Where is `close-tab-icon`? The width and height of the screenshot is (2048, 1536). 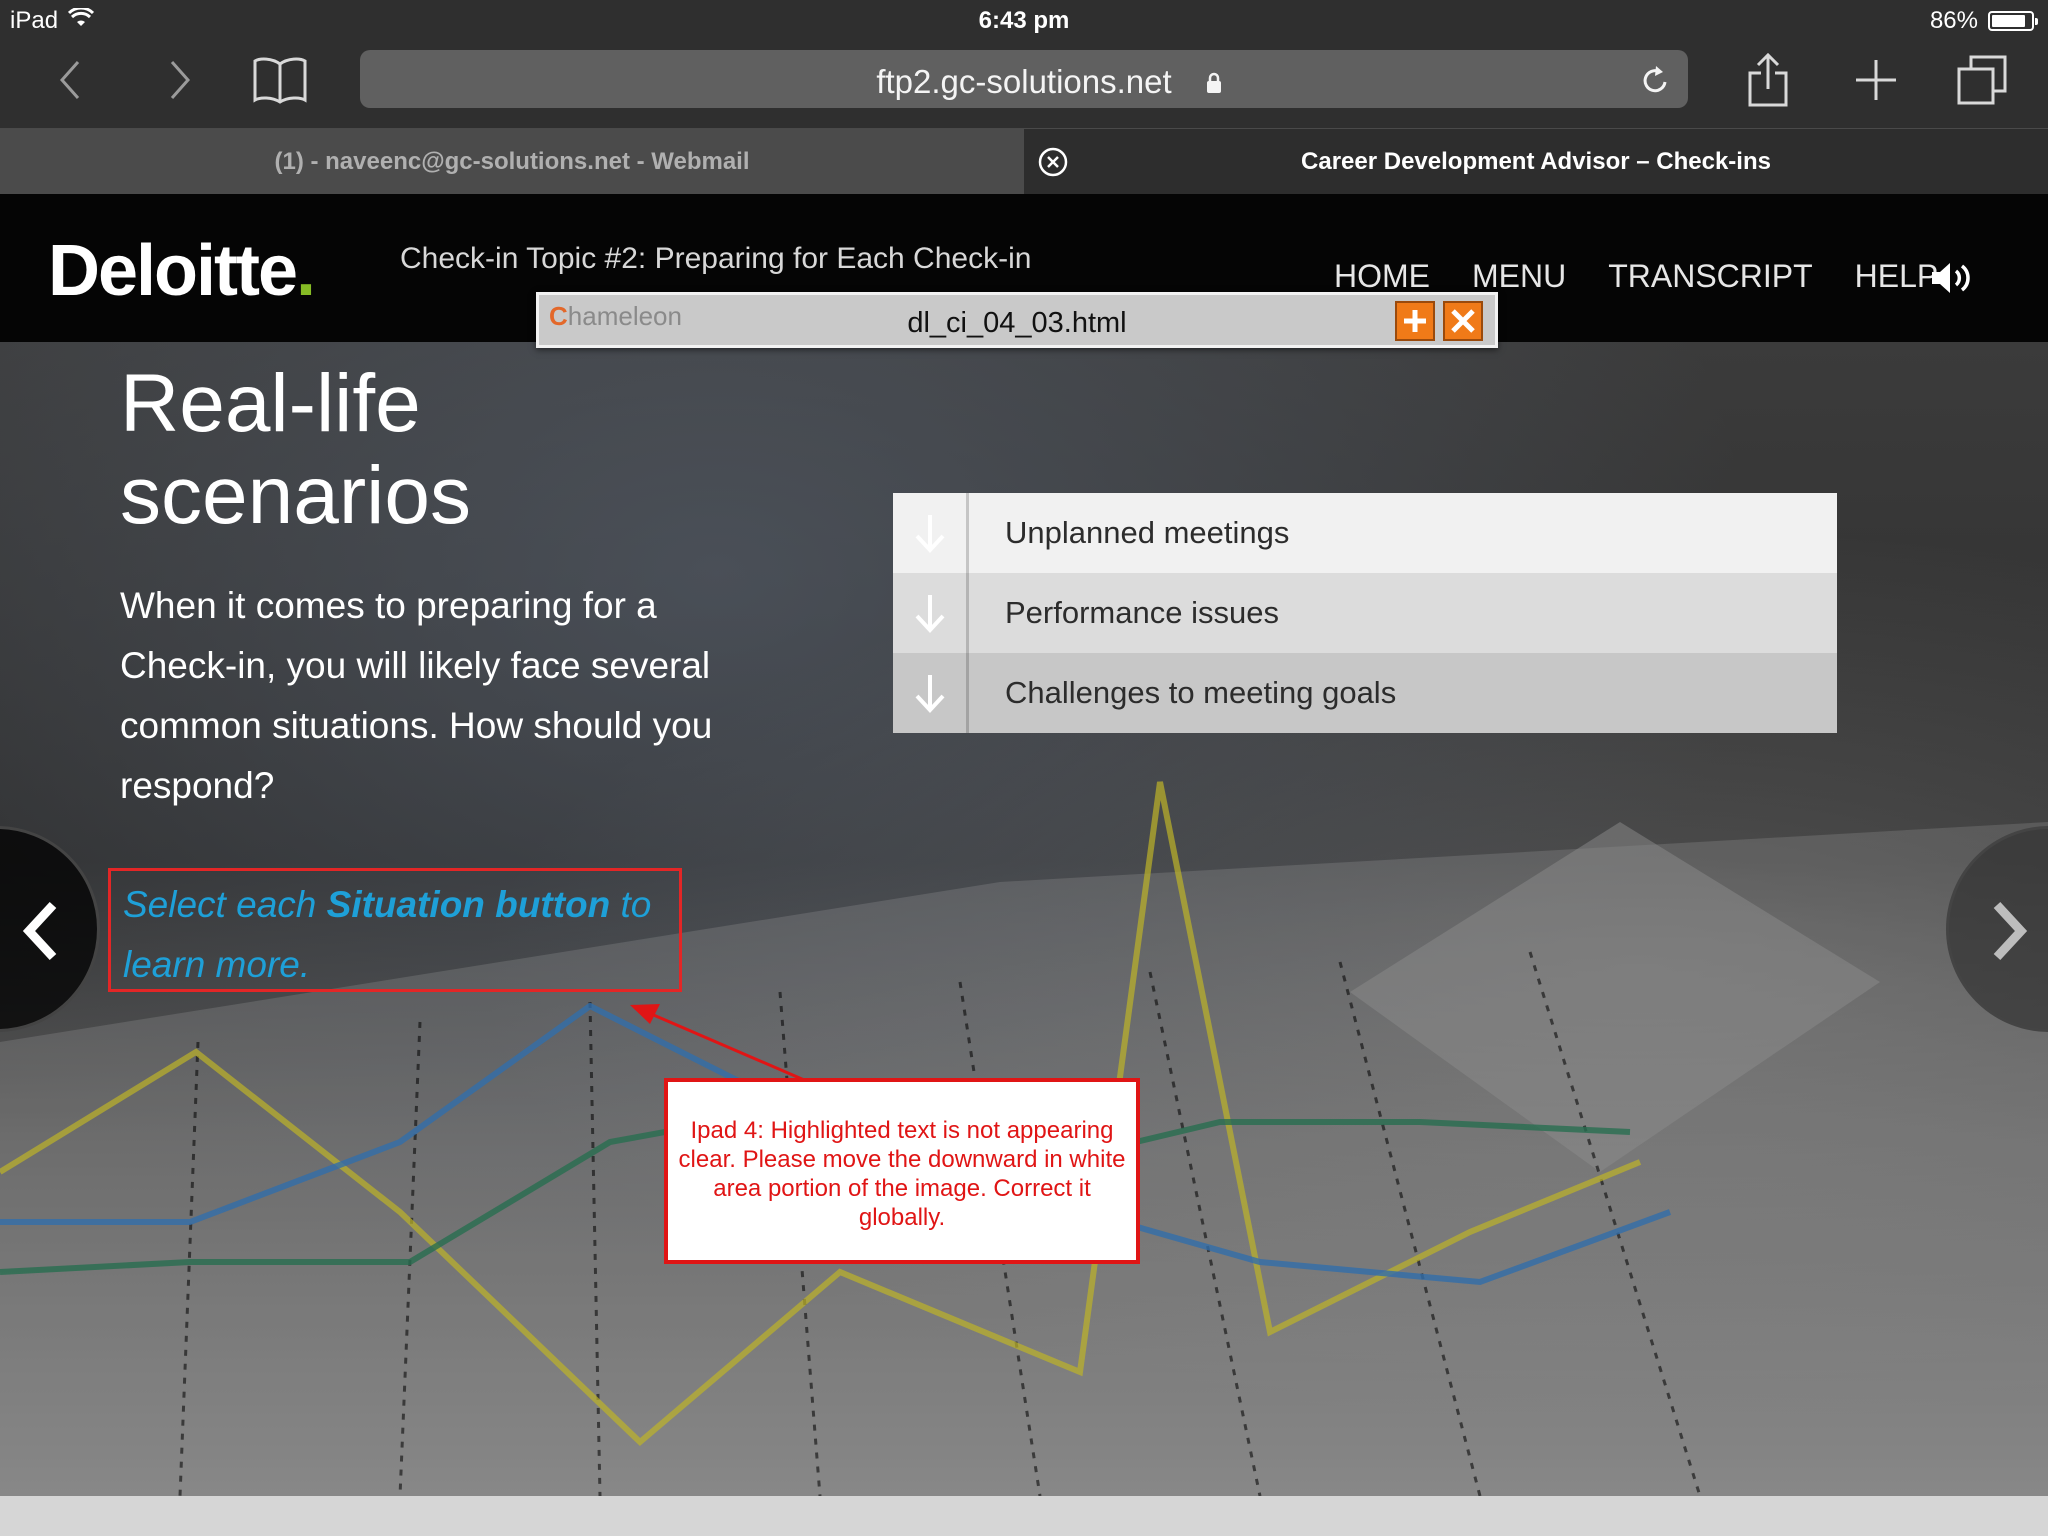 close-tab-icon is located at coordinates (1053, 162).